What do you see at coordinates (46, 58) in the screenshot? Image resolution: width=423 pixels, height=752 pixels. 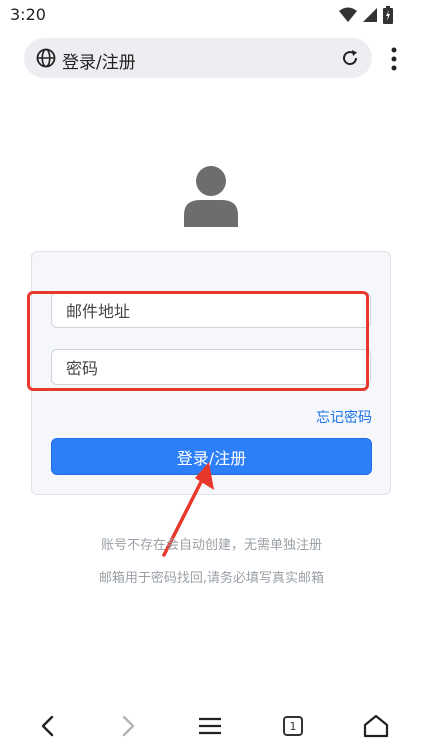 I see `globe-icon` at bounding box center [46, 58].